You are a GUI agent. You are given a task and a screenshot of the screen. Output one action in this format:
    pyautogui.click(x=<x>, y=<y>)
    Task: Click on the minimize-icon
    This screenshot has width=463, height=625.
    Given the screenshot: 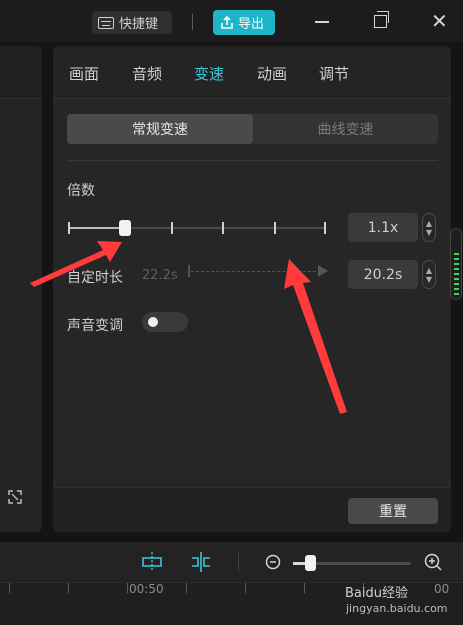 What is the action you would take?
    pyautogui.click(x=322, y=22)
    